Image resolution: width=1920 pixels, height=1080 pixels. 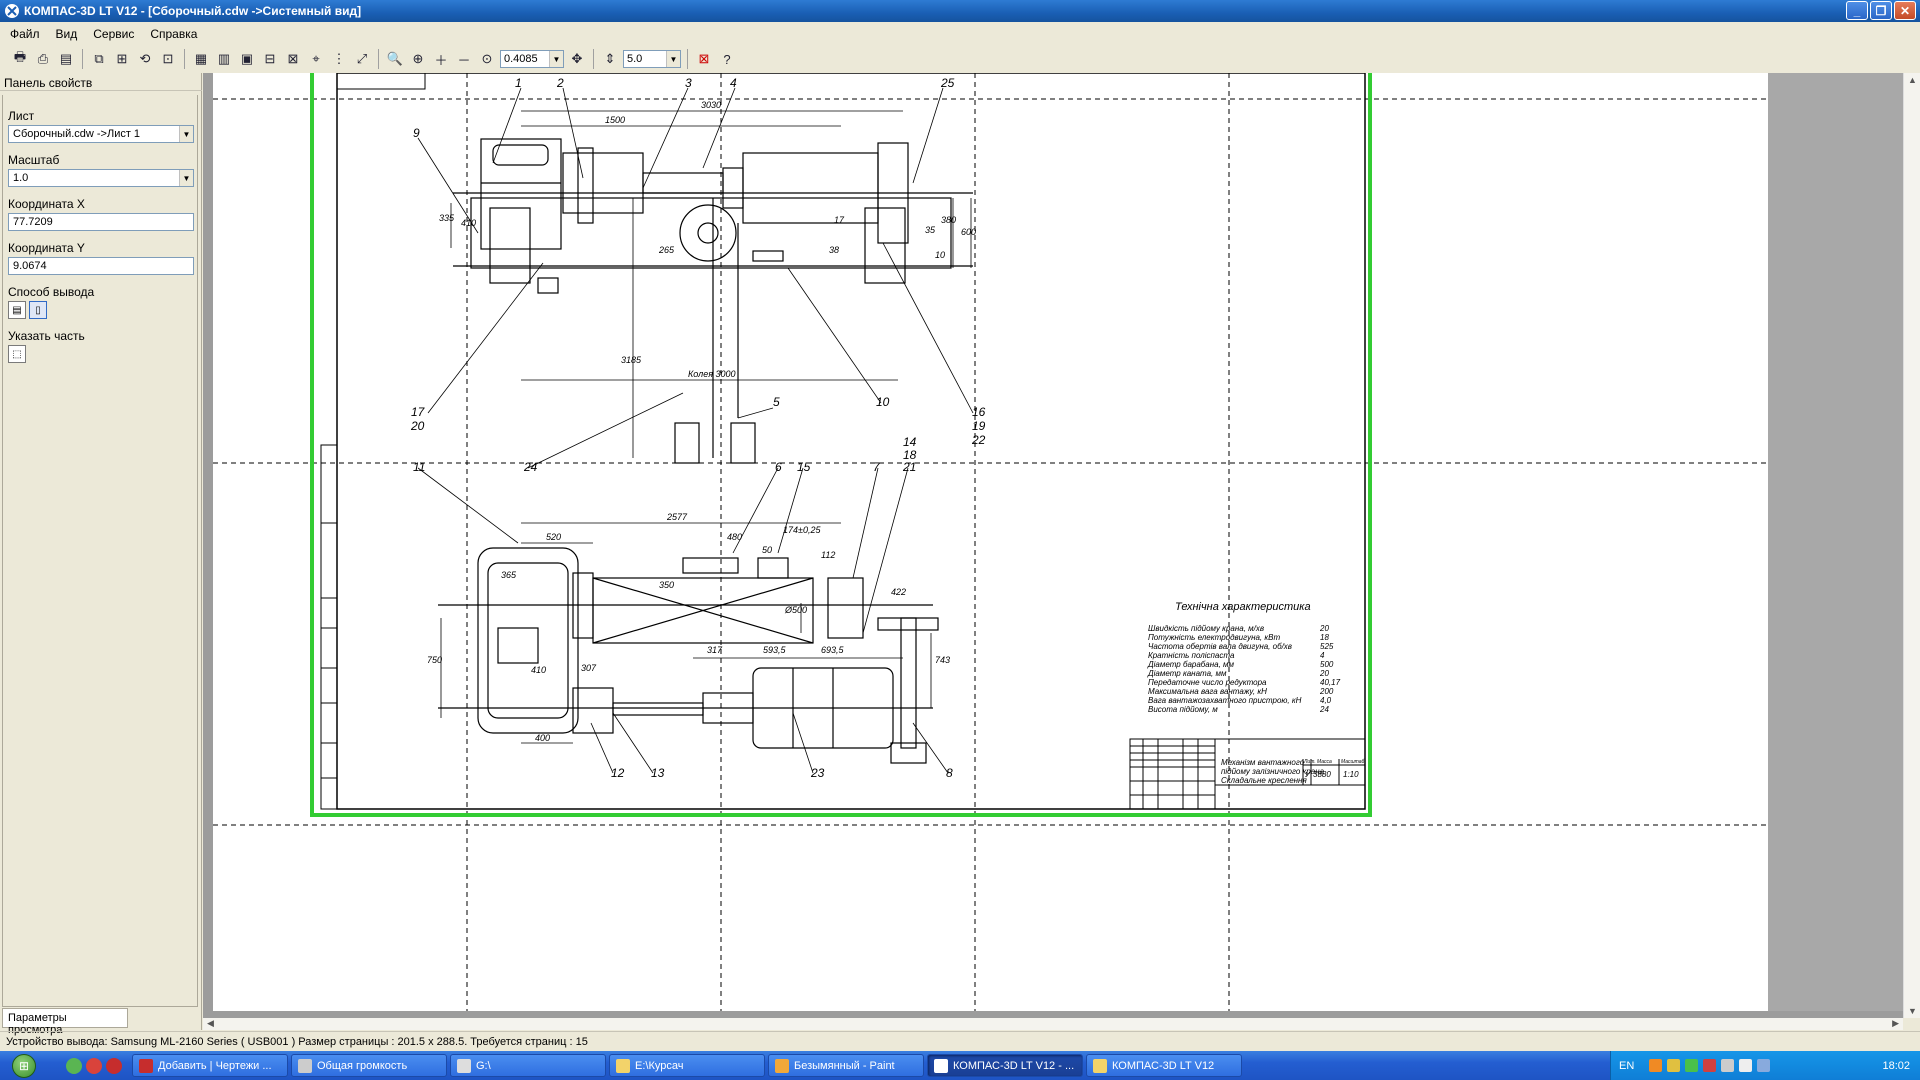 I want to click on dim-400: 400, so click(x=542, y=738).